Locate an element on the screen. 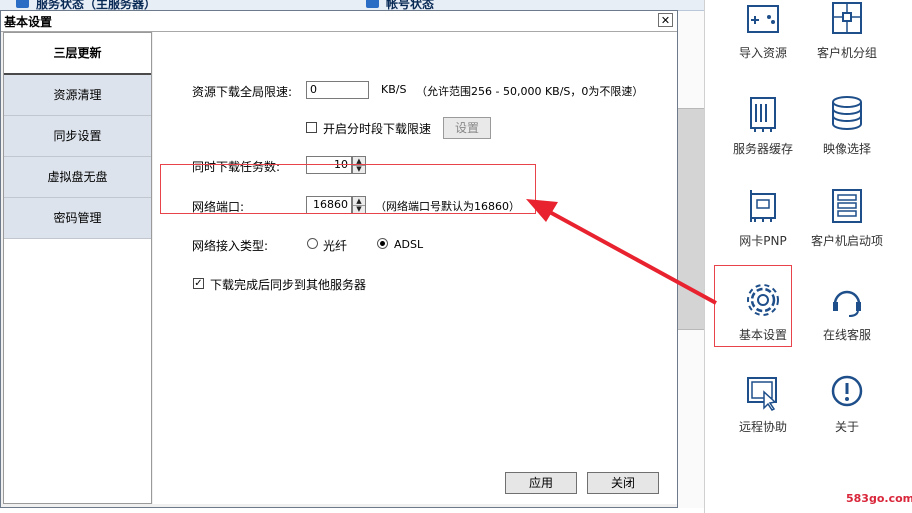 The image size is (912, 513). tile-label: 关于 is located at coordinates (846, 427).